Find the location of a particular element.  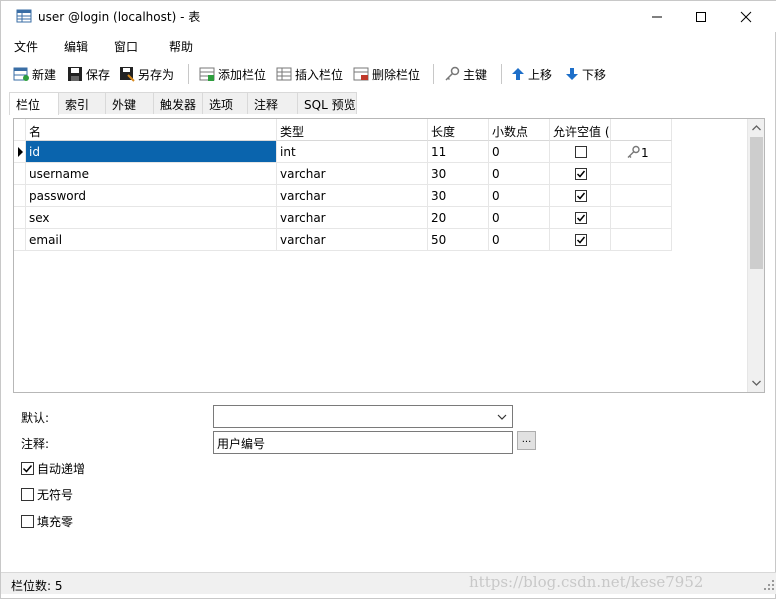

tab-options: 选项 is located at coordinates (225, 103).